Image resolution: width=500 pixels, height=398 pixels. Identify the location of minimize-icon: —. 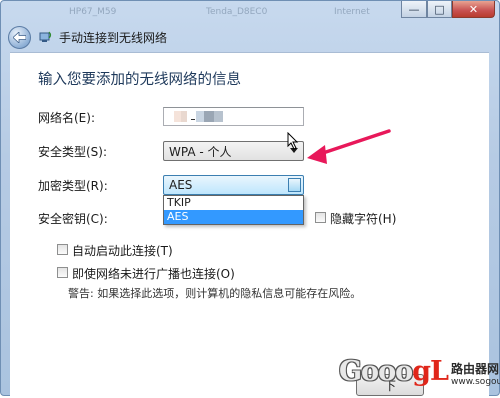
(414, 9).